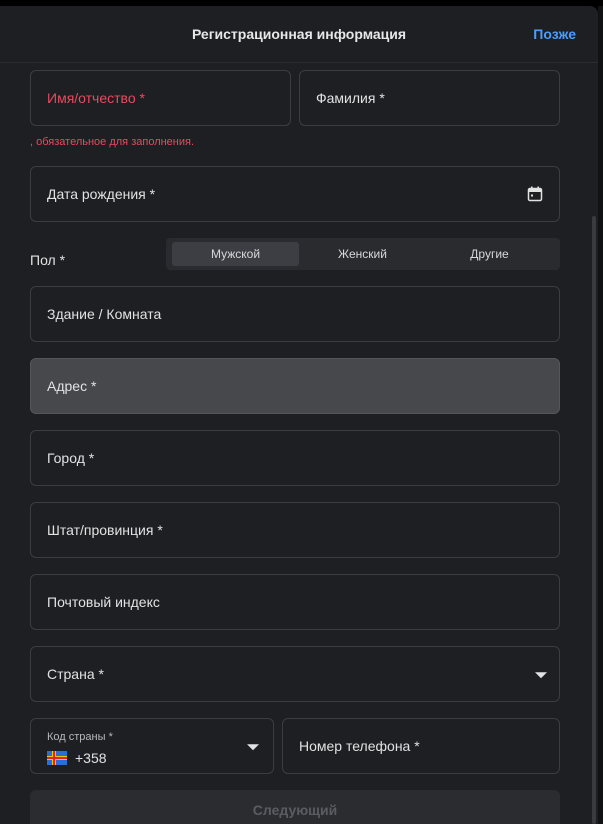 This screenshot has width=603, height=824. Describe the element at coordinates (295, 674) in the screenshot. I see `country-select: Страна *` at that location.